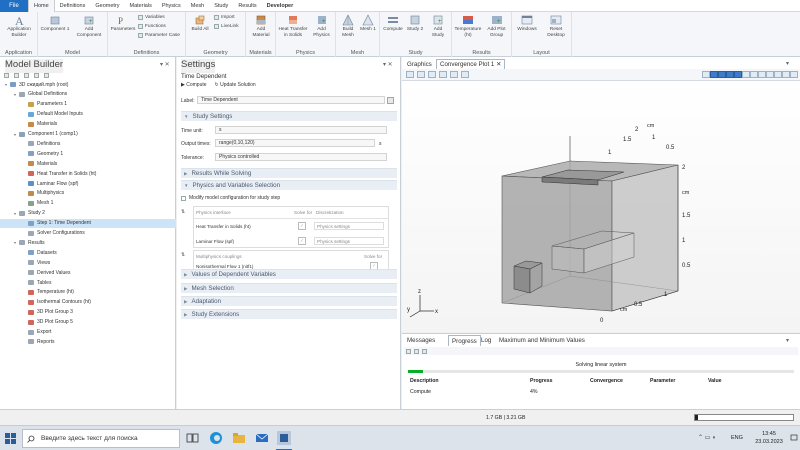 The width and height of the screenshot is (800, 450). Describe the element at coordinates (769, 438) in the screenshot. I see `clock: 13:45 23.03.2023` at that location.